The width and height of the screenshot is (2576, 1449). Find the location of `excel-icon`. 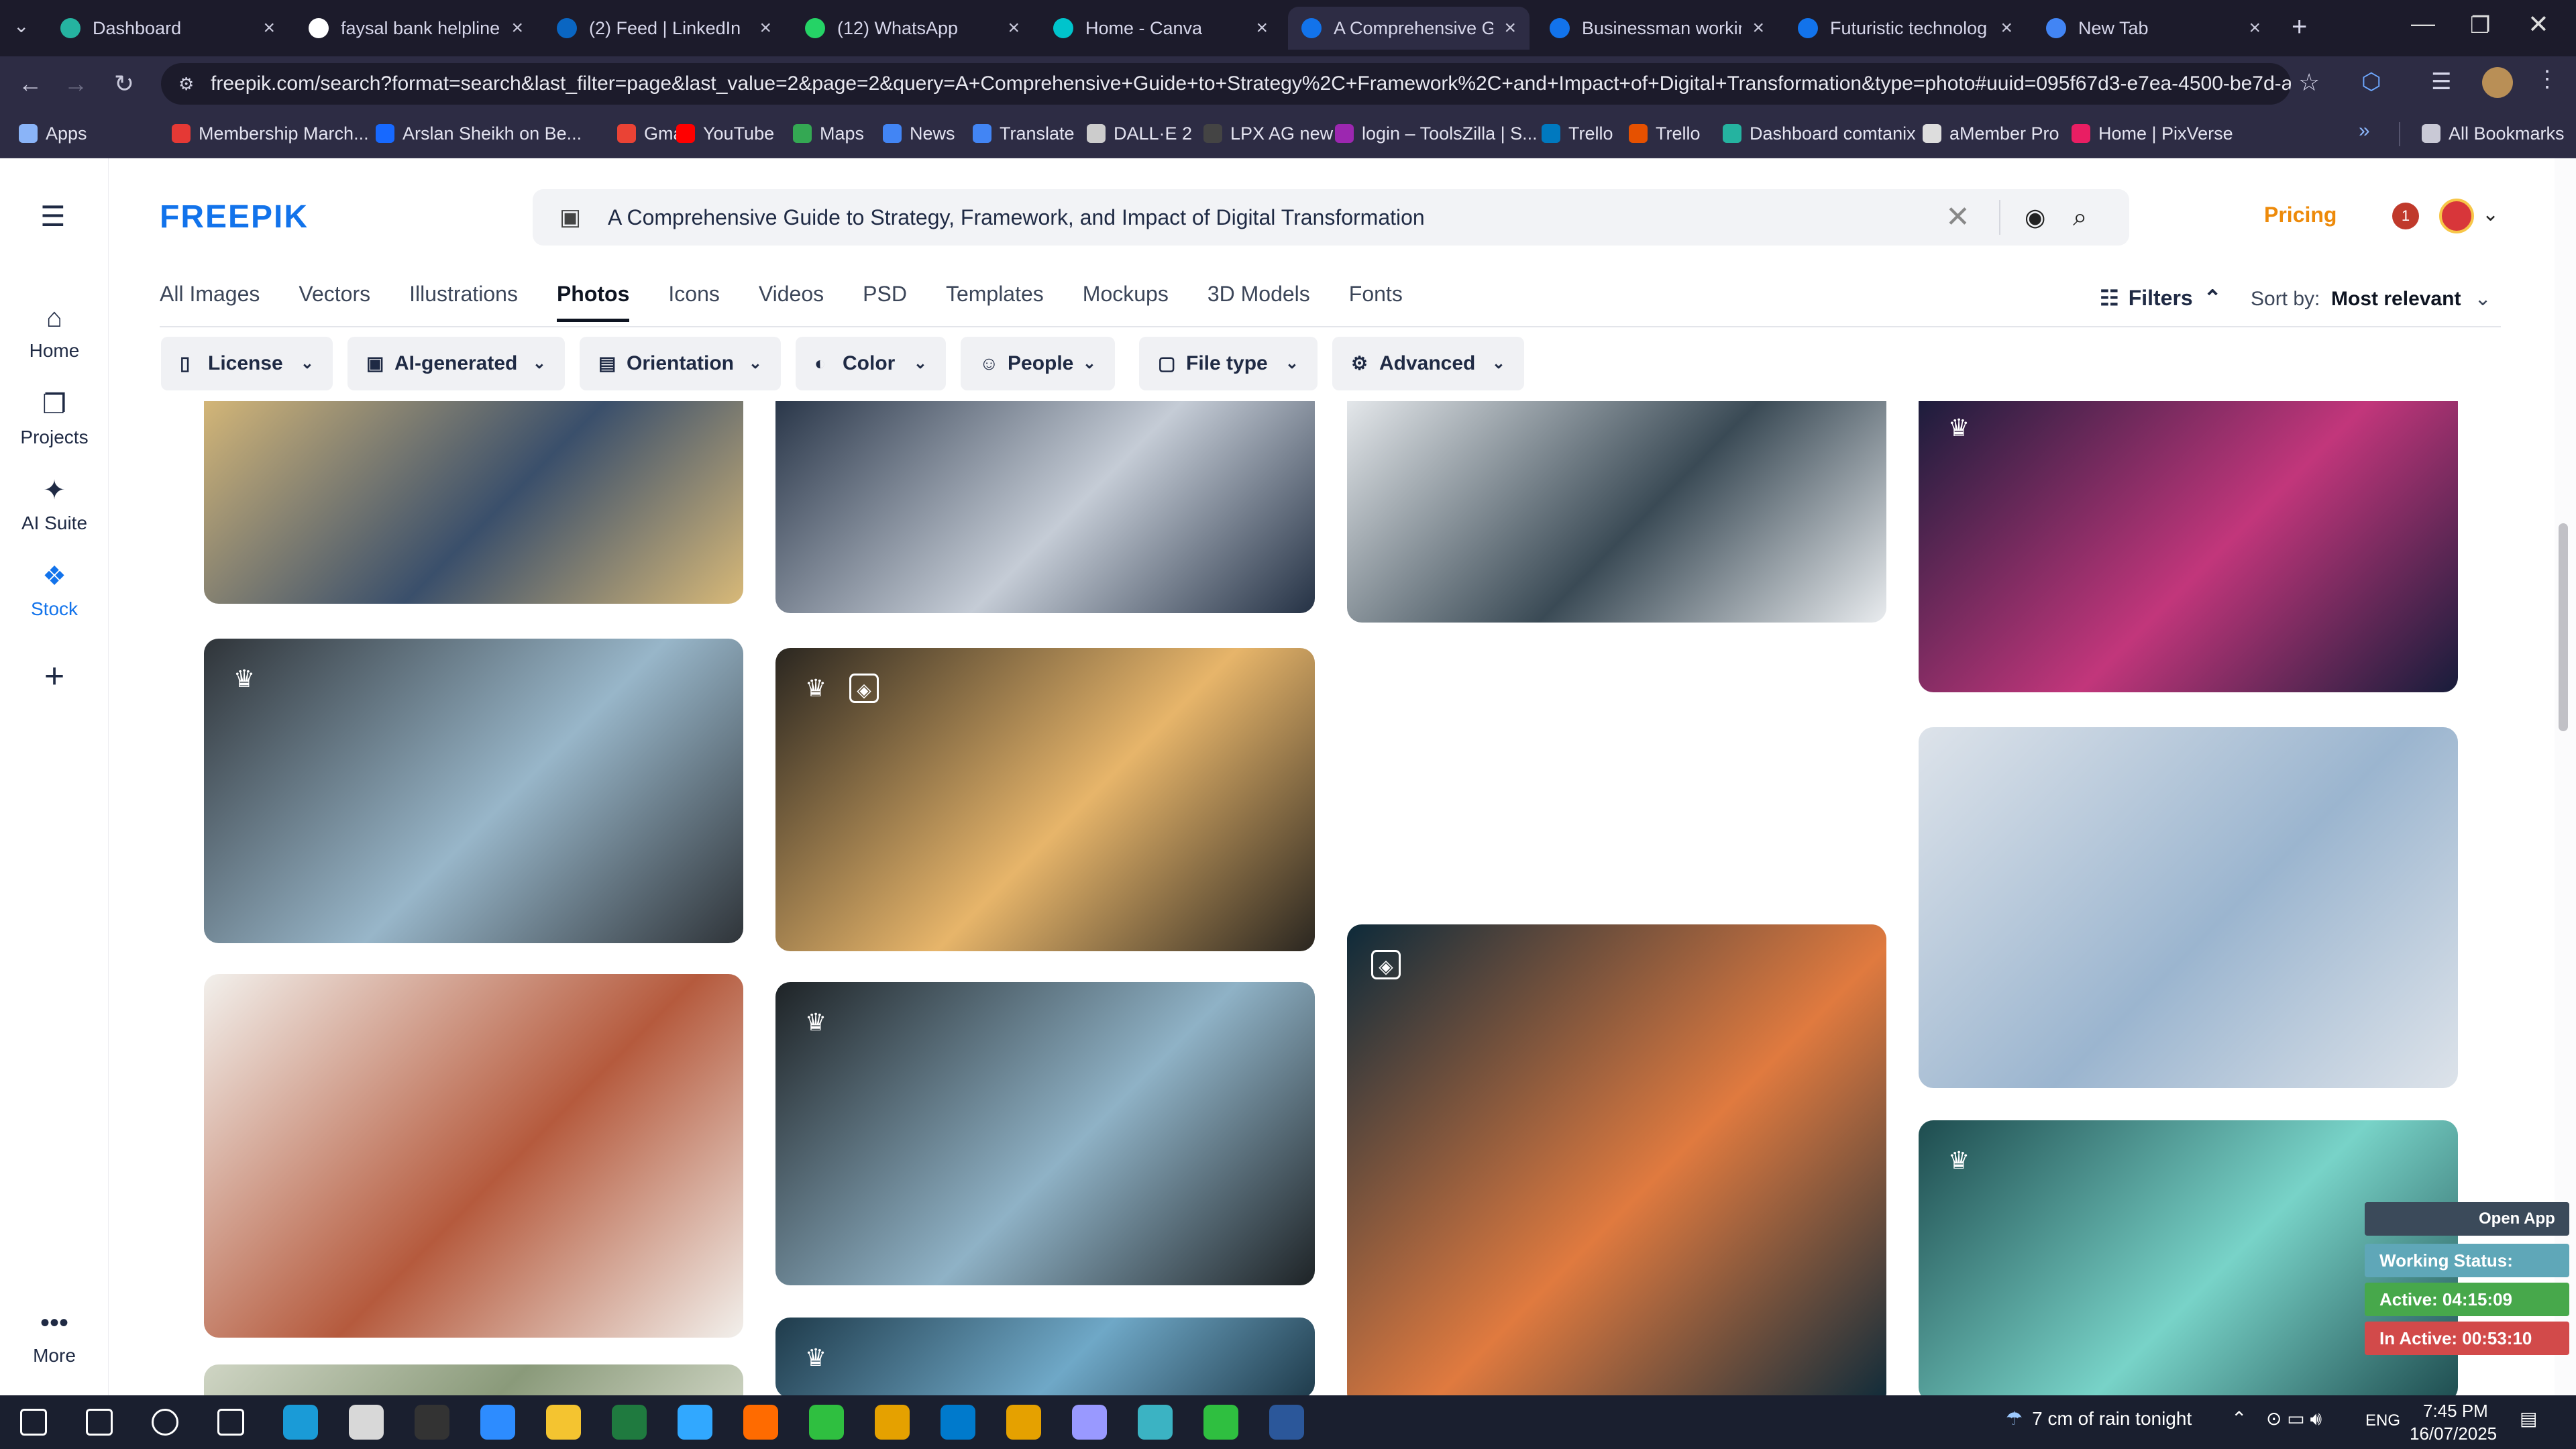

excel-icon is located at coordinates (629, 1422).